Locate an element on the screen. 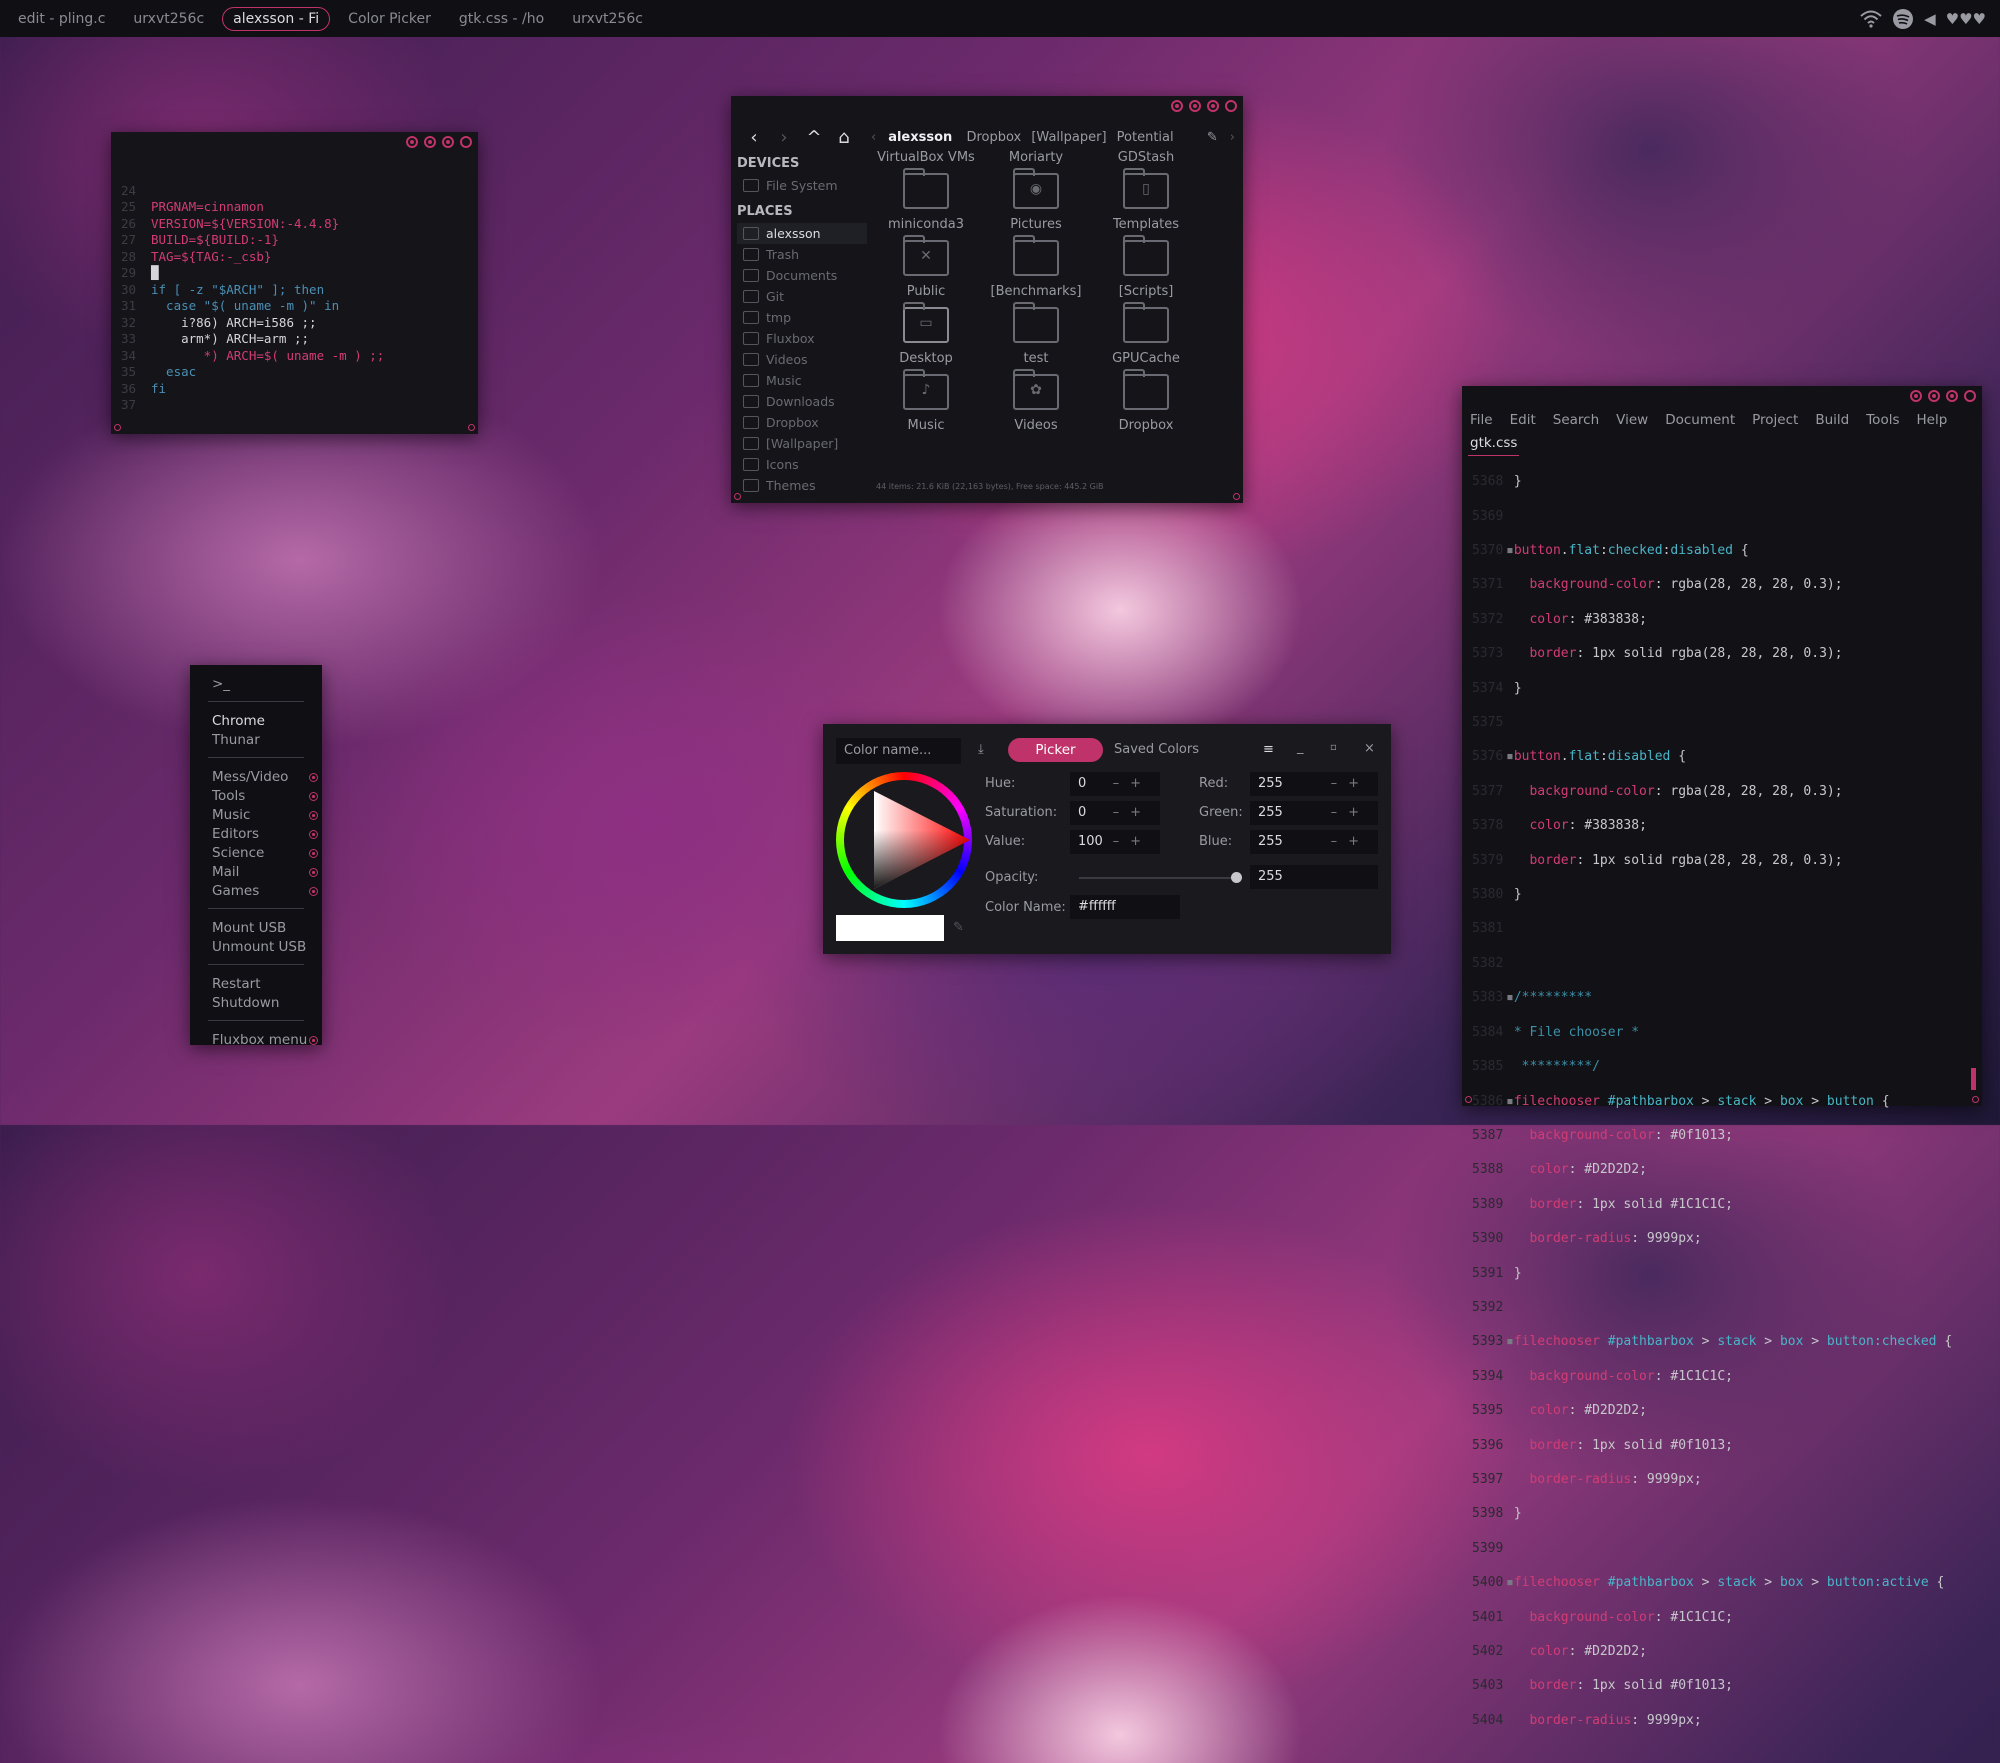 The width and height of the screenshot is (2000, 1763). breadcrumb-item: Potential is located at coordinates (1145, 137).